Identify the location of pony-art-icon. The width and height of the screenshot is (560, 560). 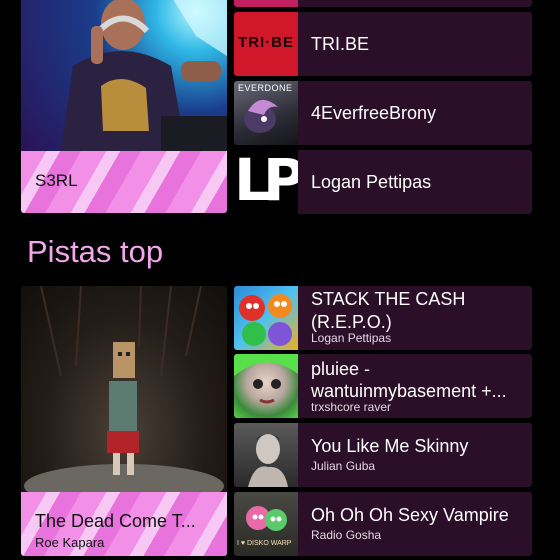
(261, 116).